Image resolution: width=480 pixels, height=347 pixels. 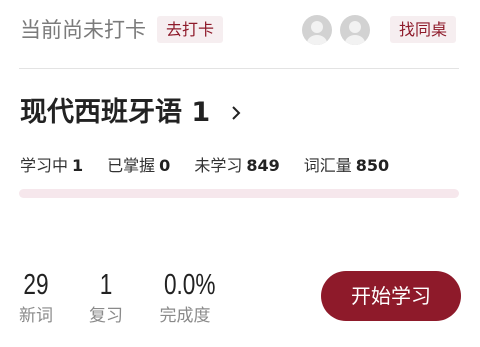 I want to click on stat-learning-label: 学习中, so click(x=44, y=165).